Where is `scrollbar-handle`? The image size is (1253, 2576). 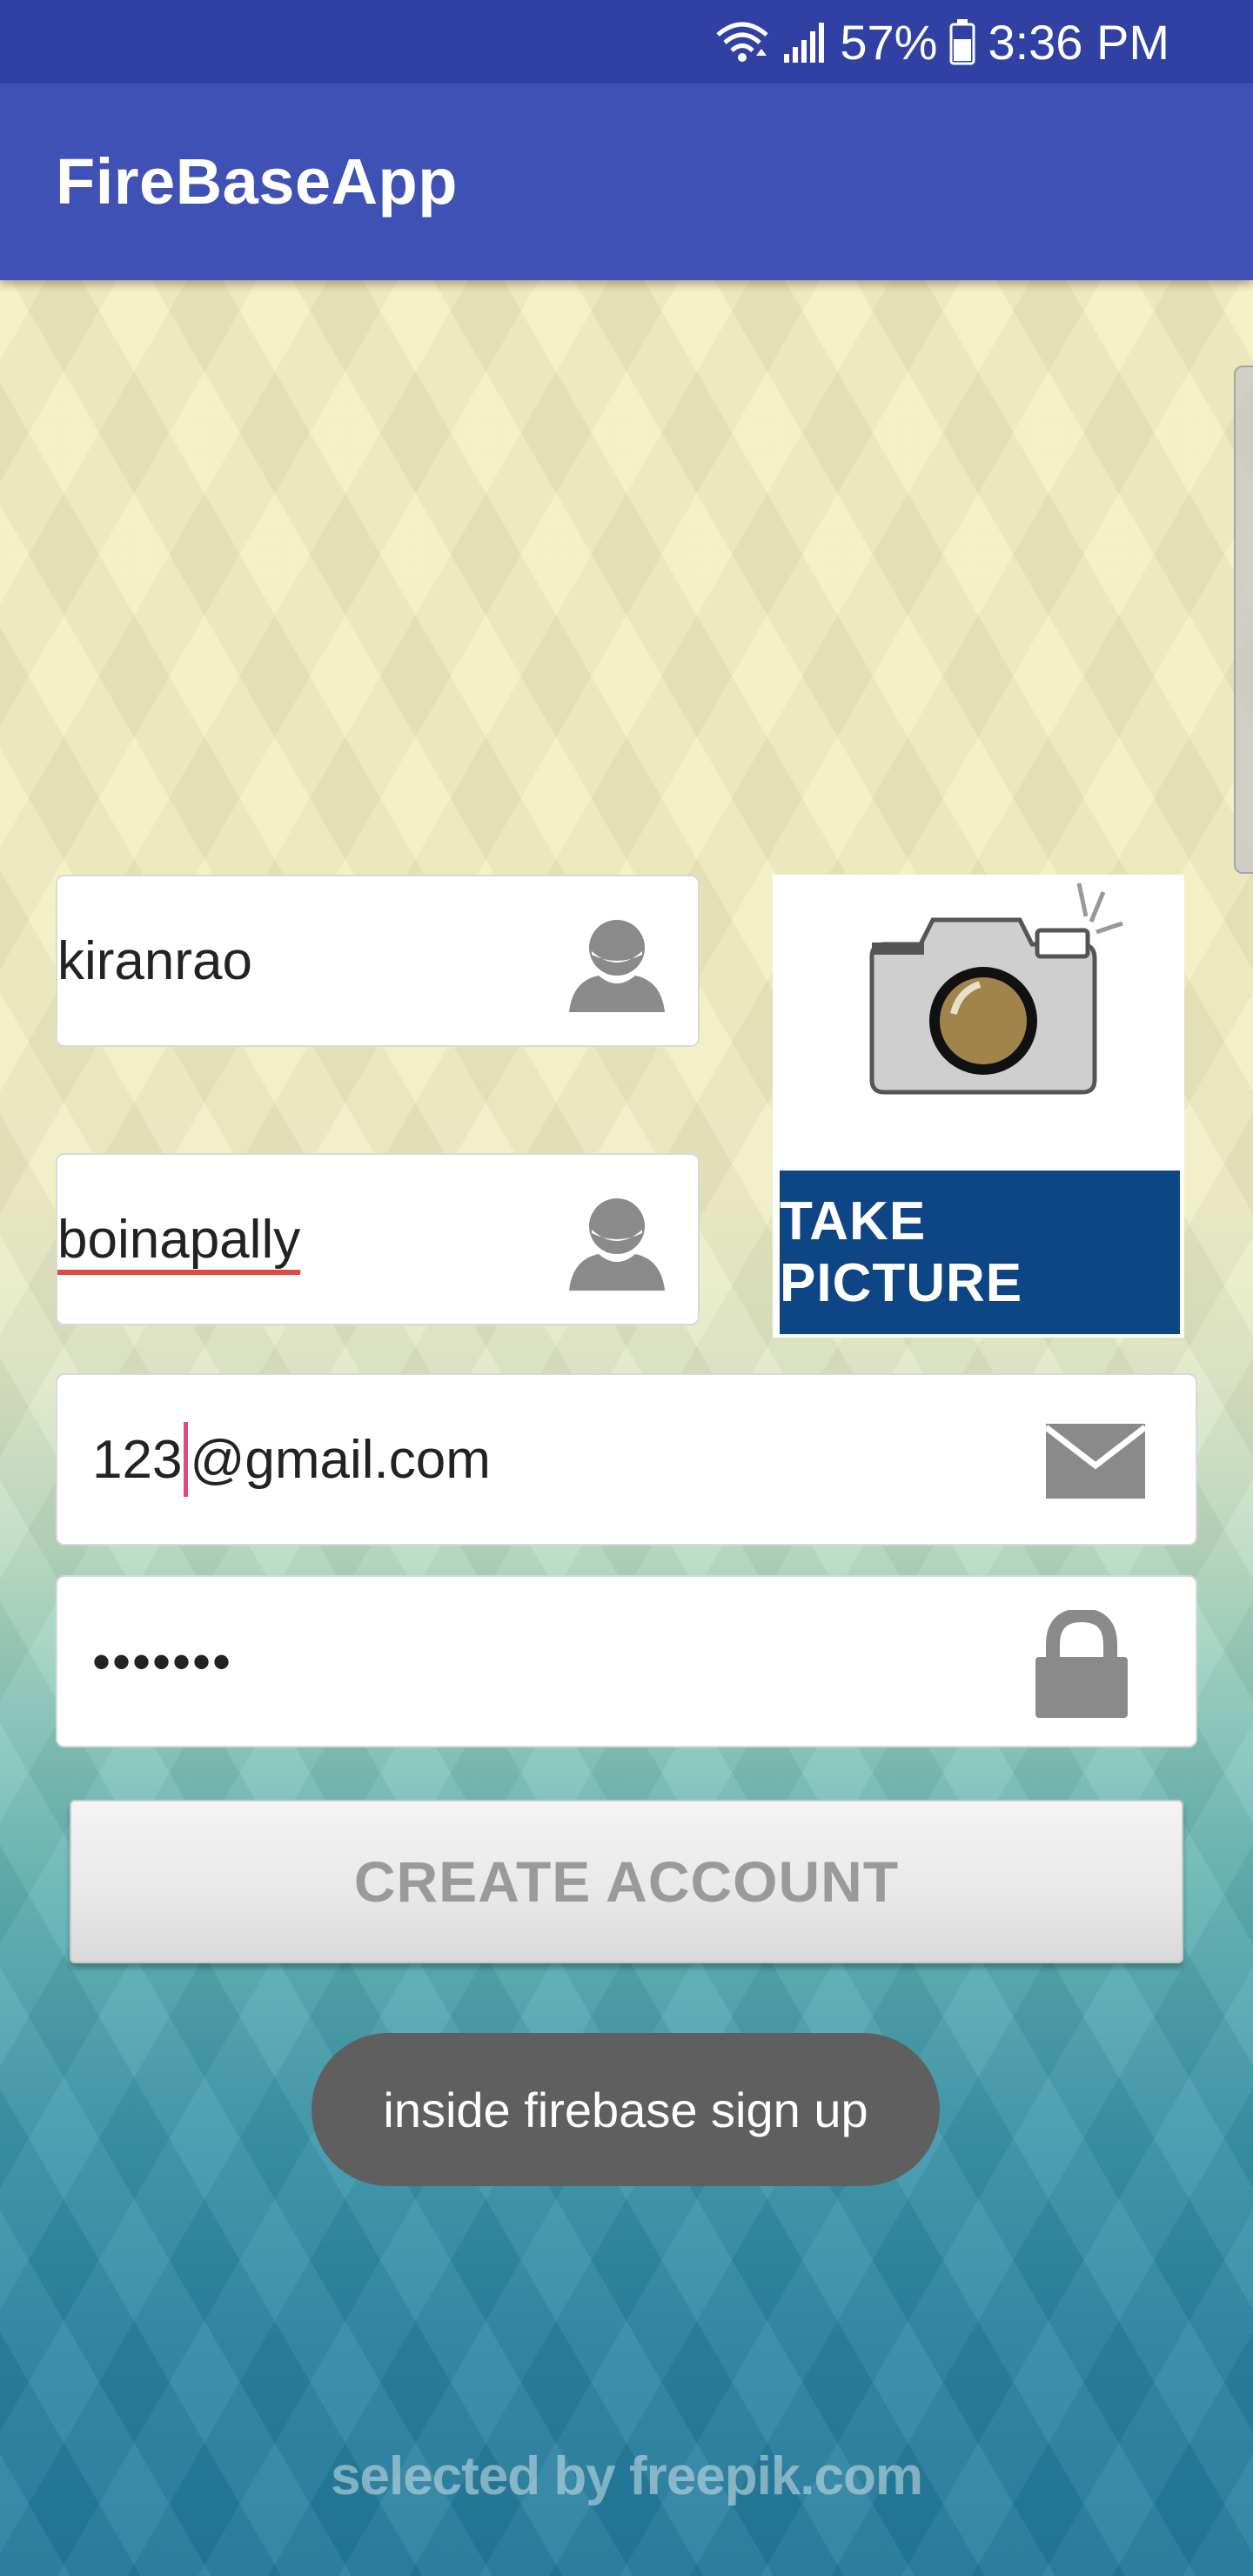 scrollbar-handle is located at coordinates (1243, 620).